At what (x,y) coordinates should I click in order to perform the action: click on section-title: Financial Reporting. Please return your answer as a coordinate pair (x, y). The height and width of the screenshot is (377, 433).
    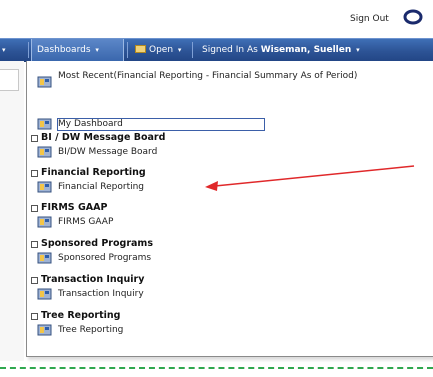
    Looking at the image, I should click on (93, 172).